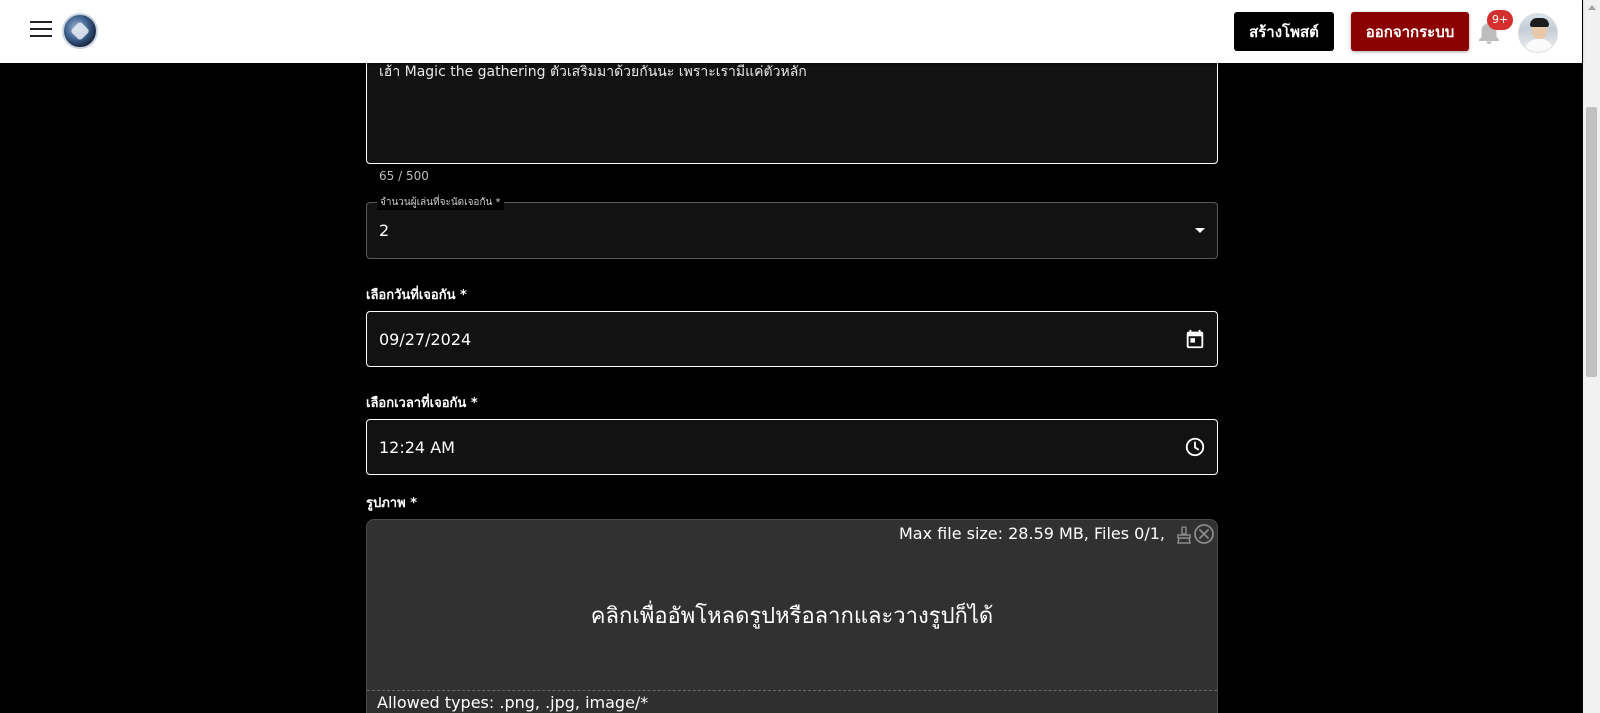  I want to click on date-input-value: 09/27/2024, so click(425, 339).